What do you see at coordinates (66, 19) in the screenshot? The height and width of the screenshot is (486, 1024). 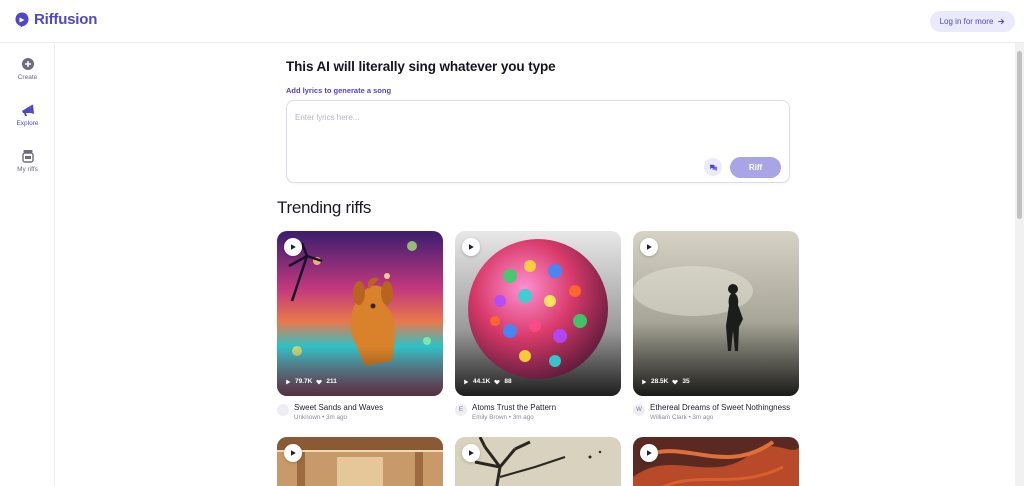 I see `app-name: Riffusion` at bounding box center [66, 19].